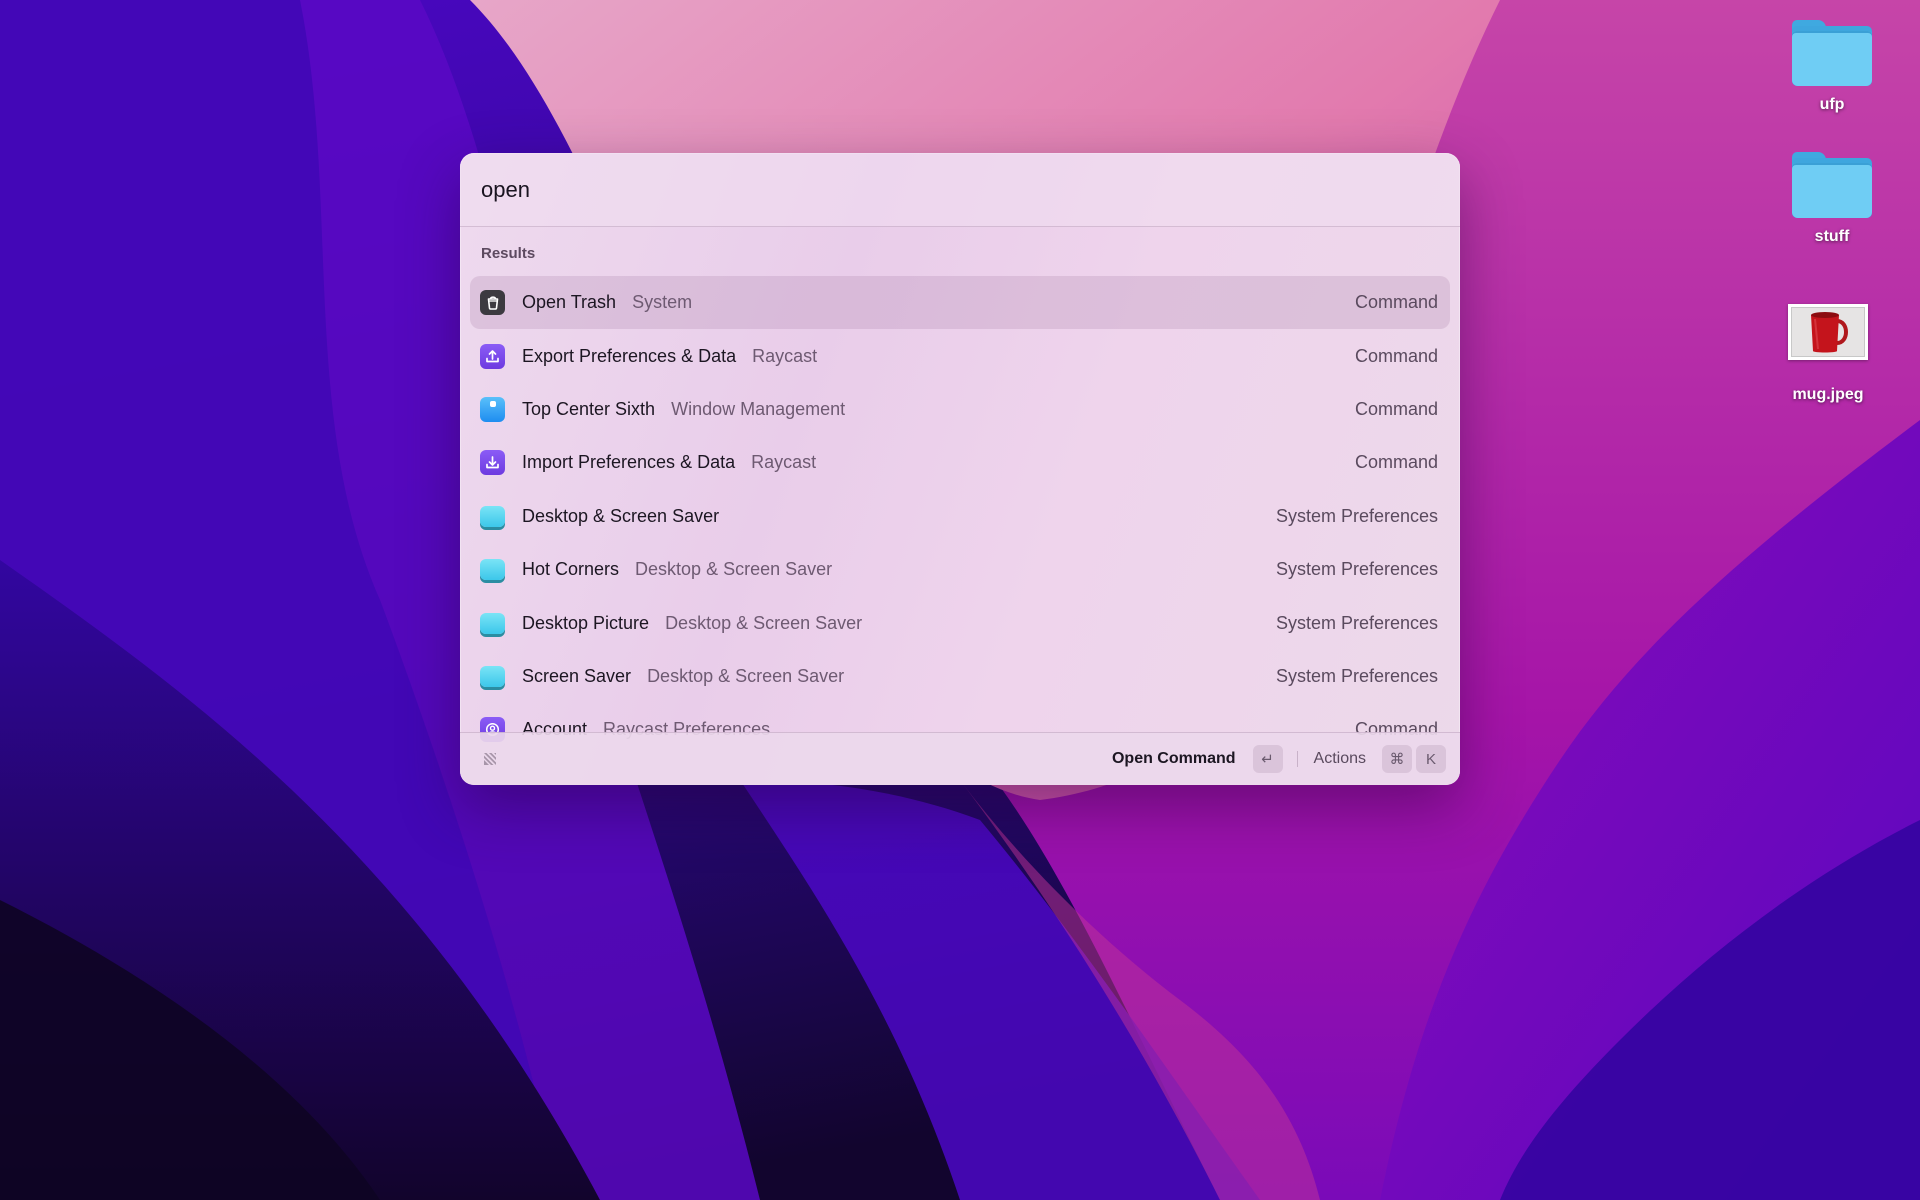 This screenshot has width=1920, height=1200. I want to click on footer-divider, so click(1297, 759).